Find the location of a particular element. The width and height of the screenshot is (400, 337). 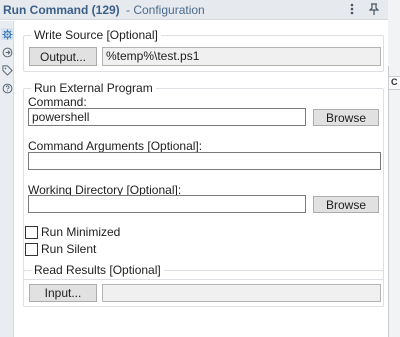

adjacent-panel-edge: C is located at coordinates (394, 168).